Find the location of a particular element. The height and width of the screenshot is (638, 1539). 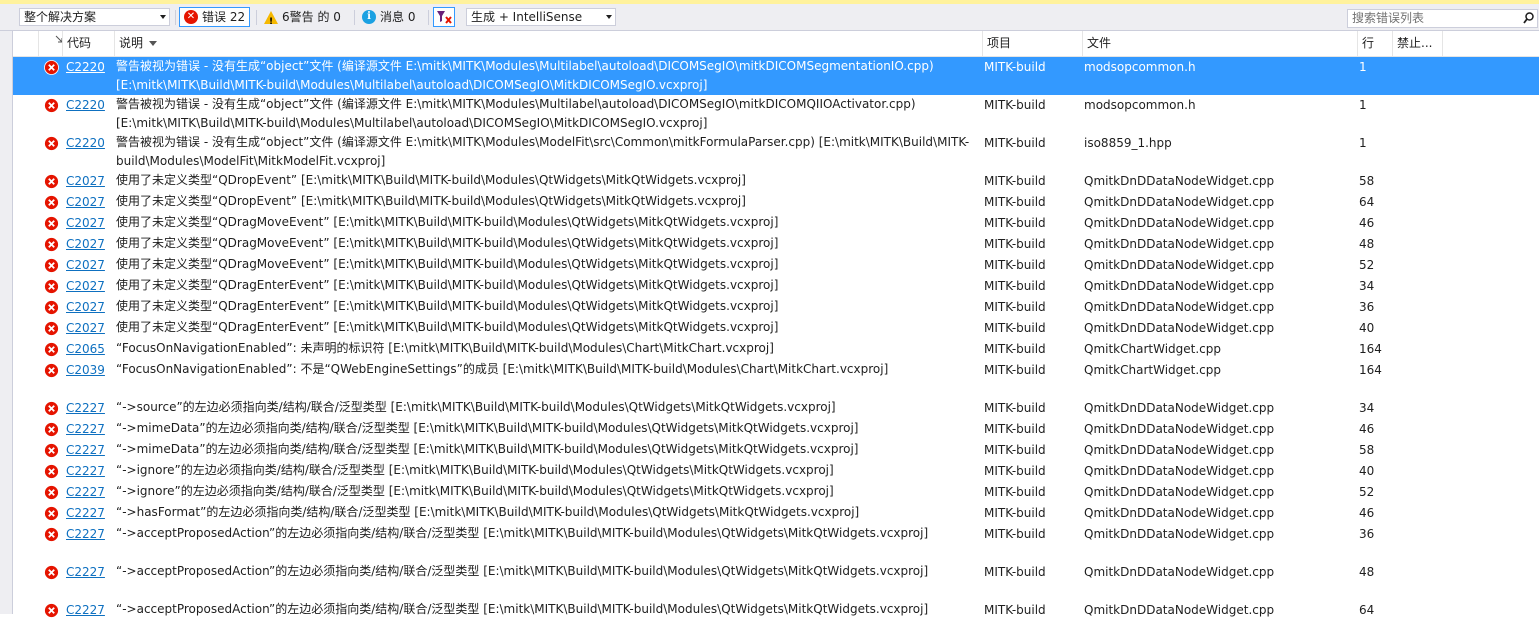

header-description: 说明 is located at coordinates (549, 43).